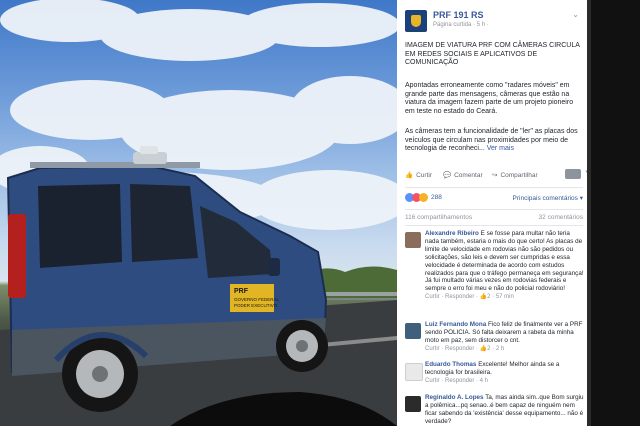 The height and width of the screenshot is (426, 640). Describe the element at coordinates (436, 197) in the screenshot. I see `reaction-count: 288` at that location.